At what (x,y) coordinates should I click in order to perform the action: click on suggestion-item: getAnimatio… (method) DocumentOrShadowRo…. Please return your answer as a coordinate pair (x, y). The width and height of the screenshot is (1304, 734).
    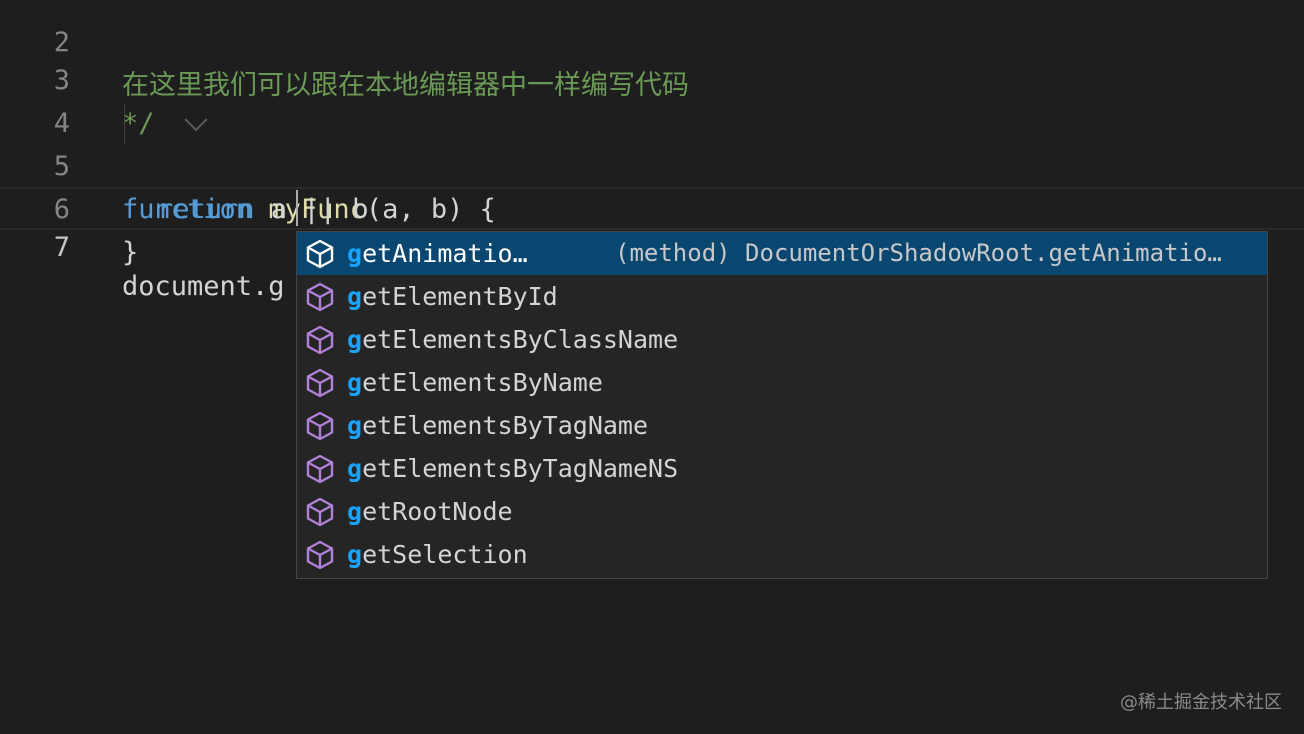
    Looking at the image, I should click on (782, 253).